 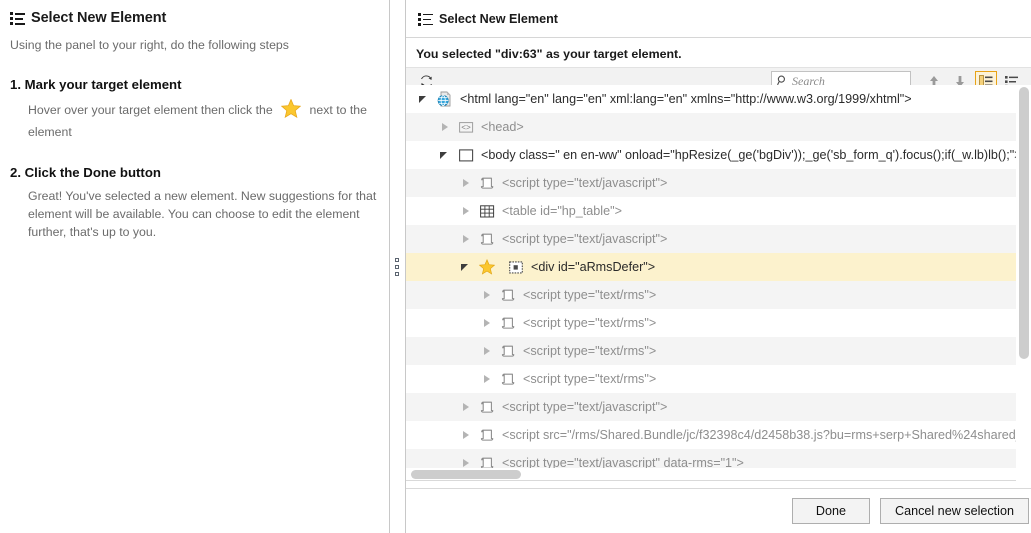 I want to click on tree-row: <> <head>, so click(x=718, y=127).